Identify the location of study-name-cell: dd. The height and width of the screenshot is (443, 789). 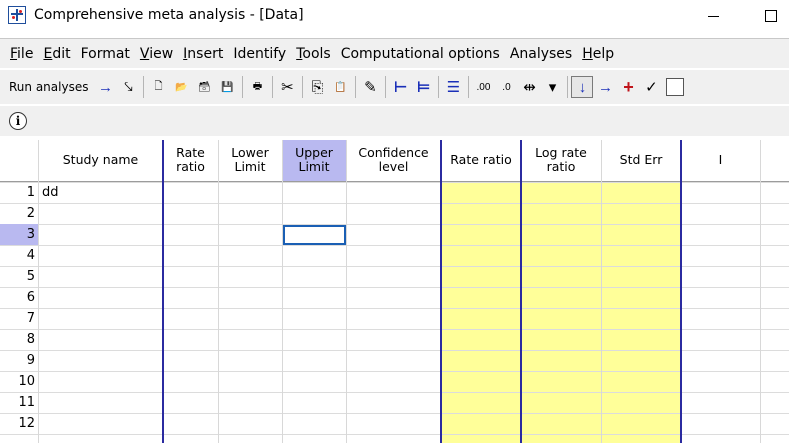
(50, 192).